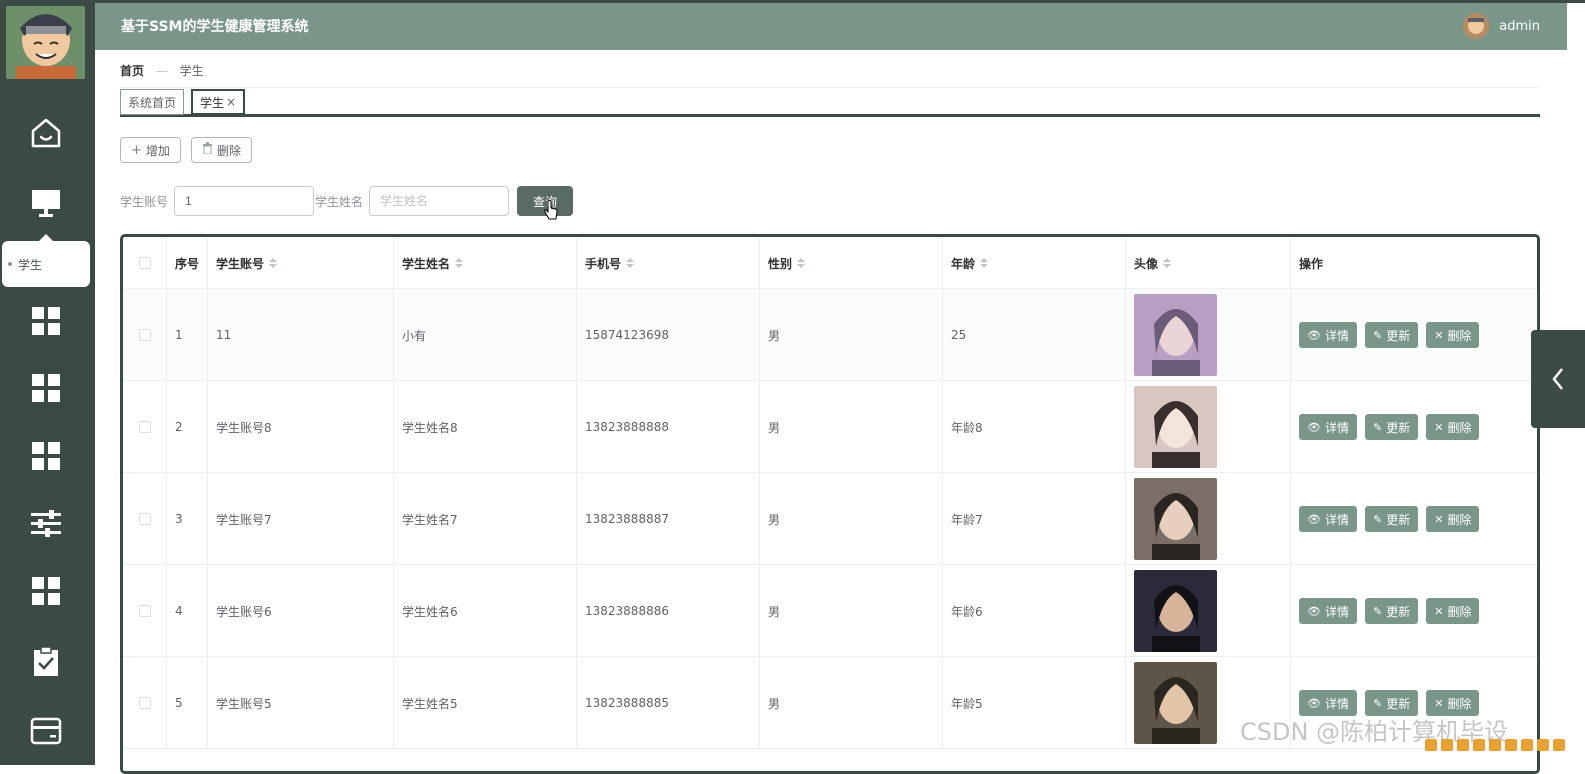 The height and width of the screenshot is (774, 1585). What do you see at coordinates (301, 611) in the screenshot?
I see `cell-account: 学生账号6` at bounding box center [301, 611].